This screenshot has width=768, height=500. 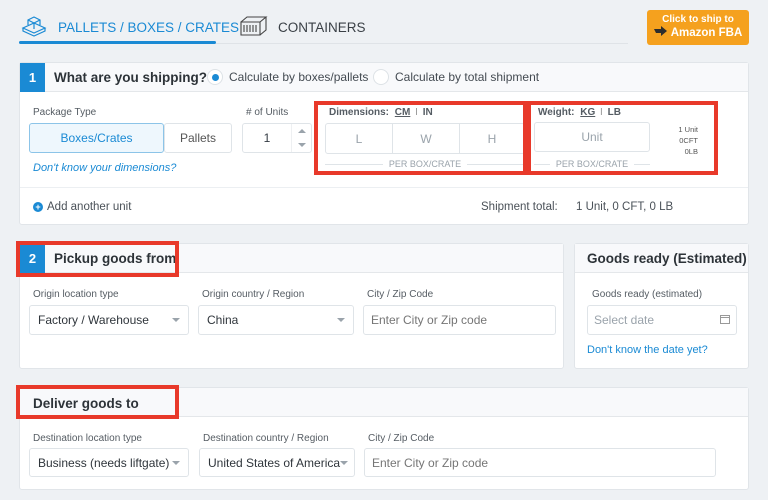 What do you see at coordinates (198, 138) in the screenshot?
I see `package-type-pallets: Pallets` at bounding box center [198, 138].